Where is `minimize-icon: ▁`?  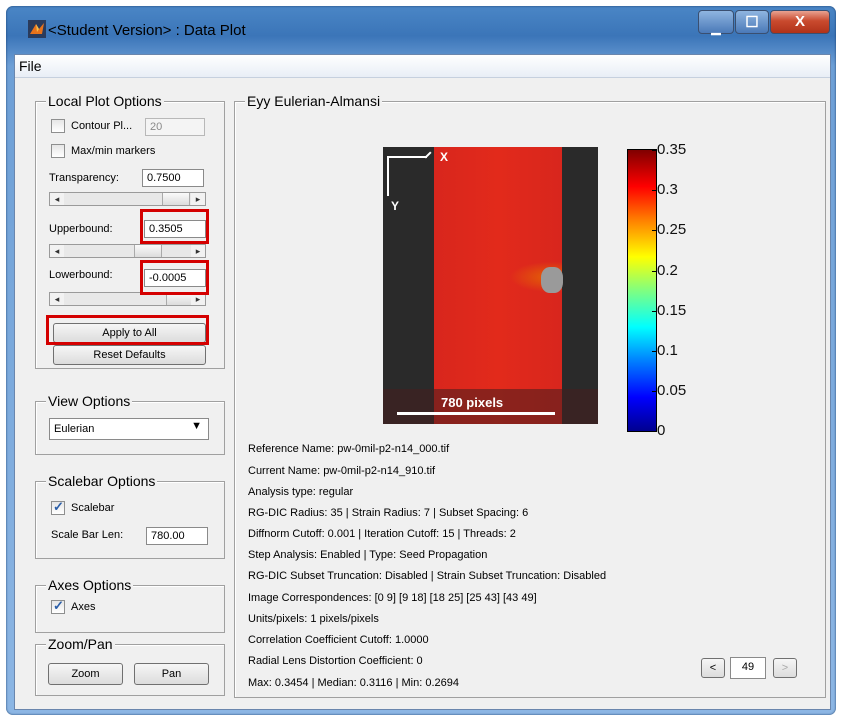 minimize-icon: ▁ is located at coordinates (716, 28).